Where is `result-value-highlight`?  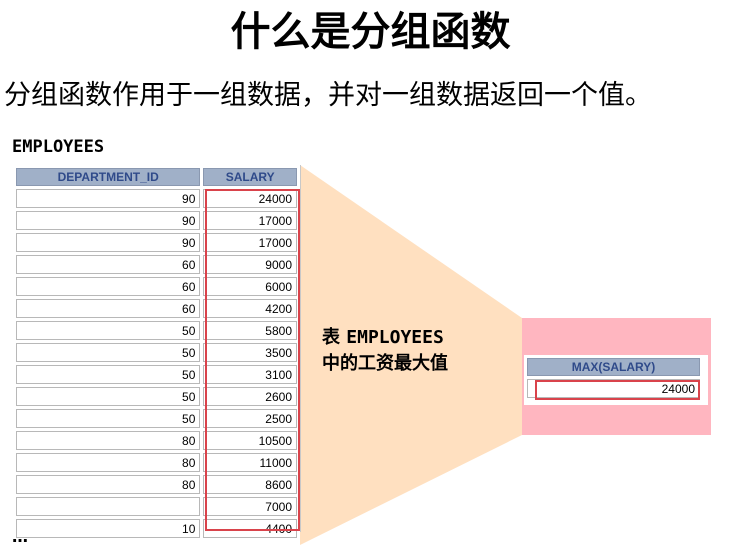 result-value-highlight is located at coordinates (617, 390).